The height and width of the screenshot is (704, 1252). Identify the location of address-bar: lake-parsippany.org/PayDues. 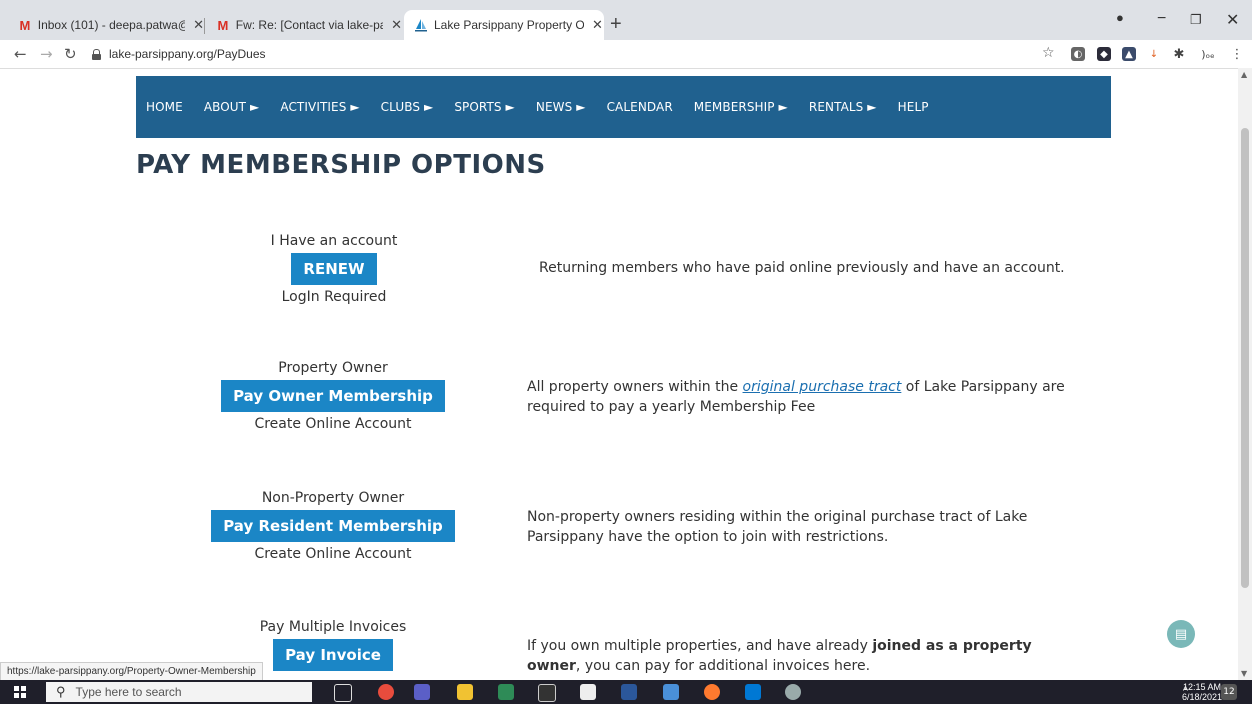
(572, 54).